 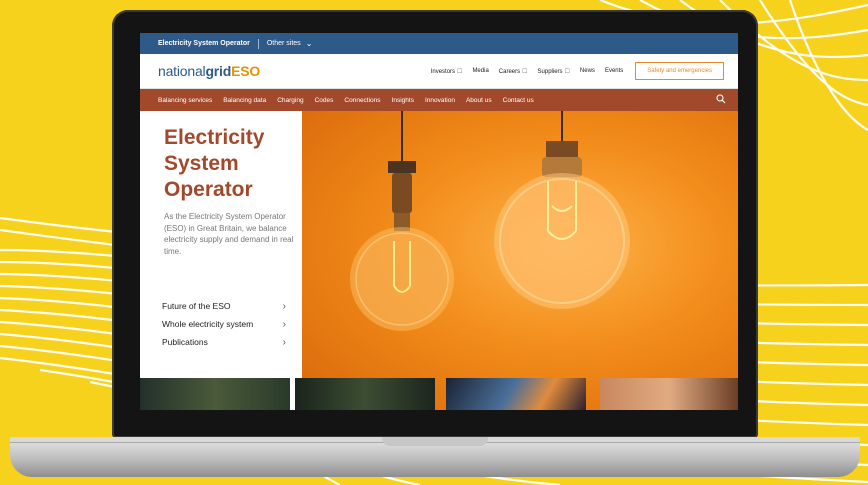 I want to click on nav-connections: Connections, so click(x=362, y=100).